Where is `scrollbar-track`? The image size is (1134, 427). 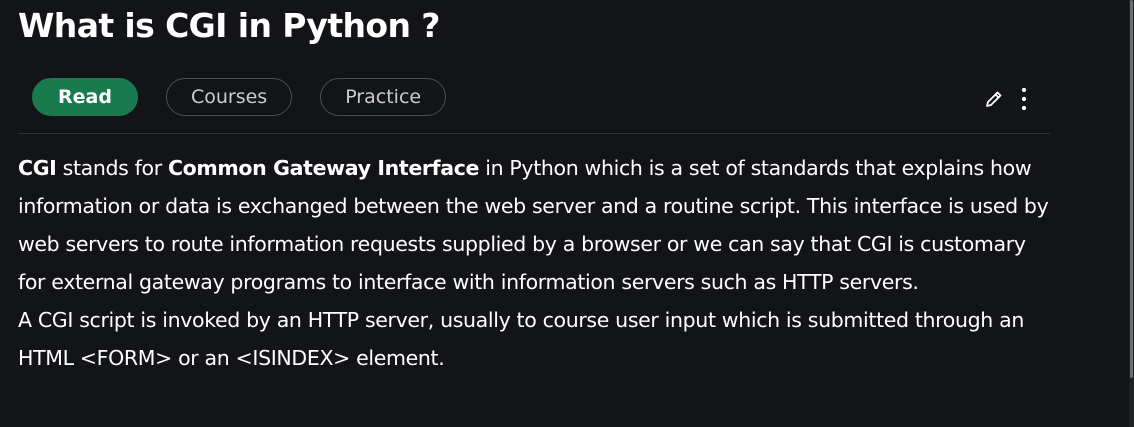 scrollbar-track is located at coordinates (1131, 213).